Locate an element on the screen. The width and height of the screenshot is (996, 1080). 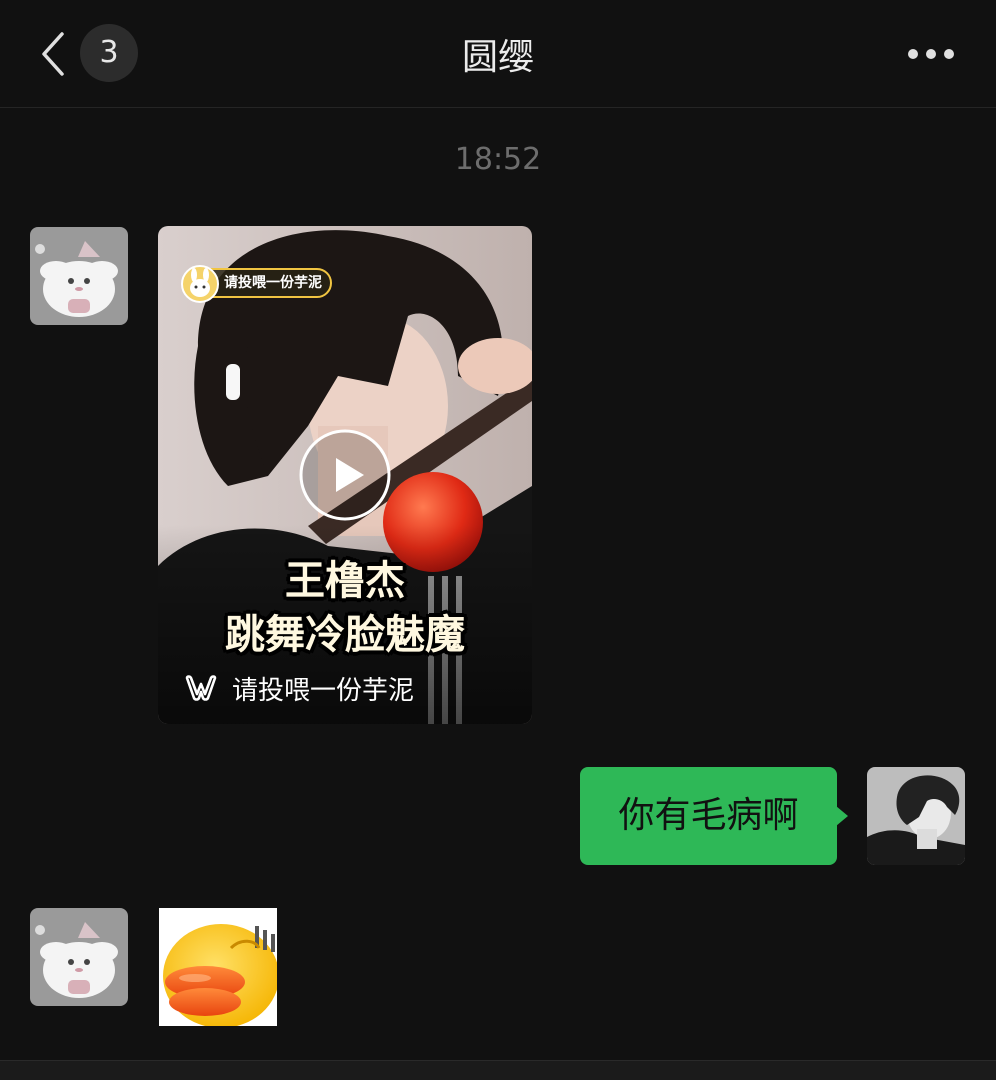
more-dots-icon is located at coordinates (931, 54).